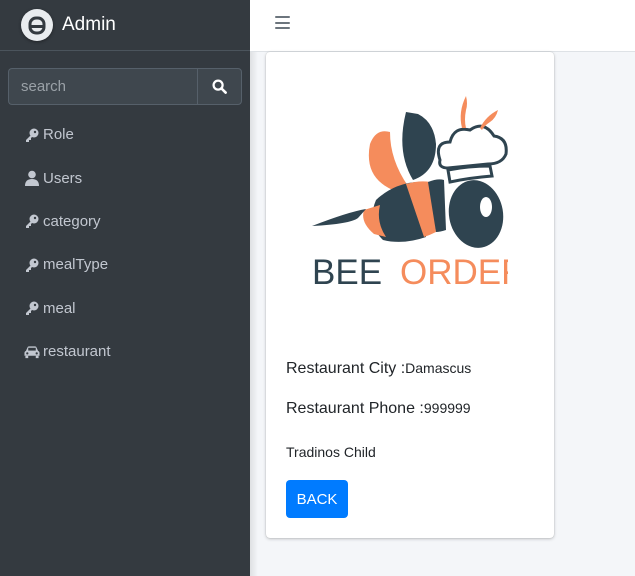 This screenshot has width=635, height=576. I want to click on sidebar-item-mealtype: mealType, so click(125, 264).